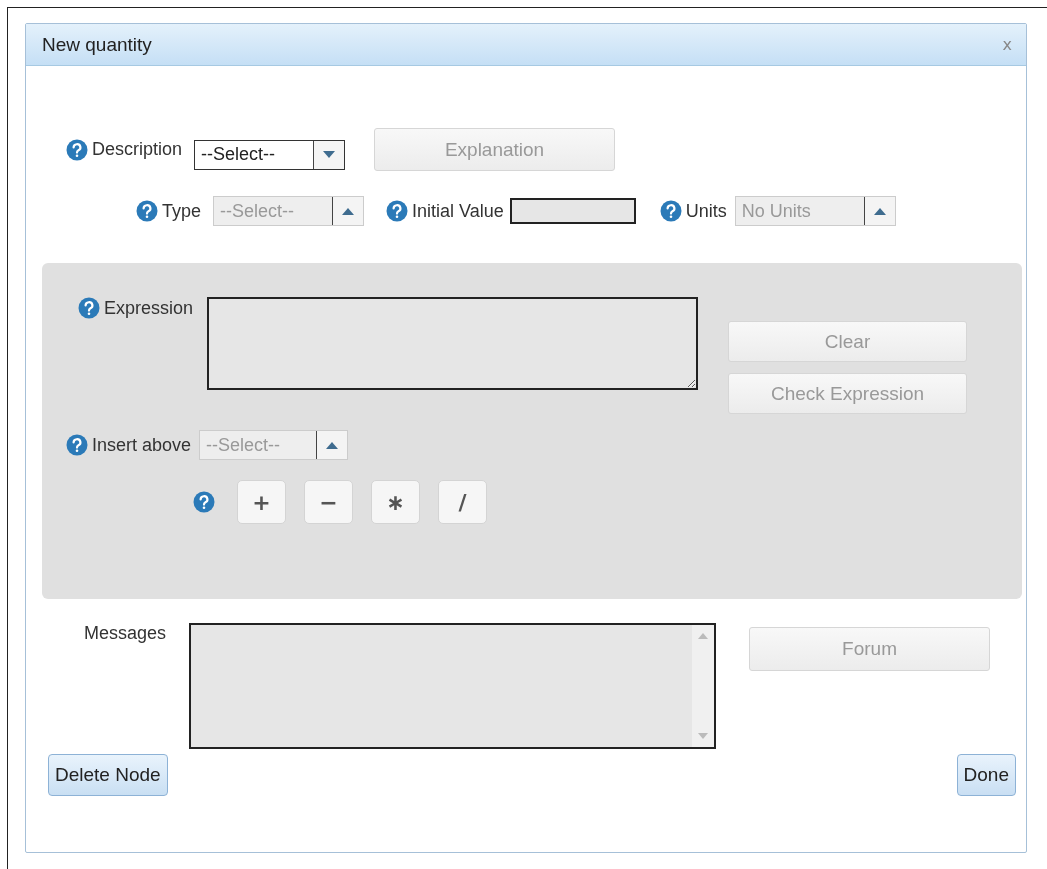 Image resolution: width=1047 pixels, height=869 pixels. Describe the element at coordinates (395, 502) in the screenshot. I see `operator-button: ∗` at that location.